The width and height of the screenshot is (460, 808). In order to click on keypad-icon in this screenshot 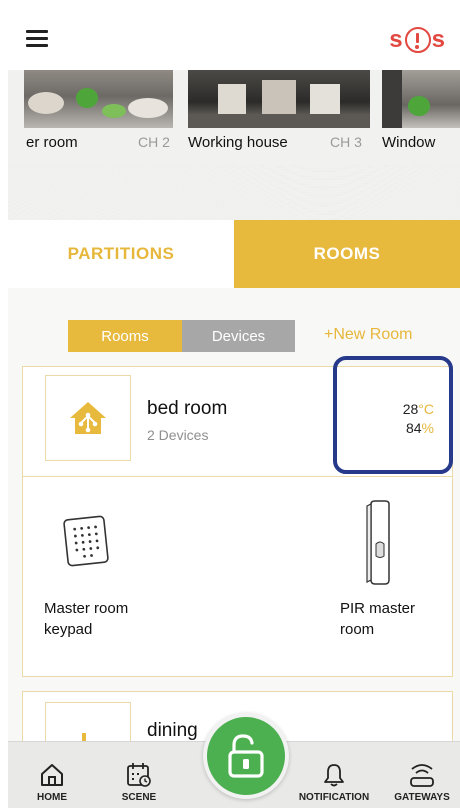, I will do `click(86, 541)`.